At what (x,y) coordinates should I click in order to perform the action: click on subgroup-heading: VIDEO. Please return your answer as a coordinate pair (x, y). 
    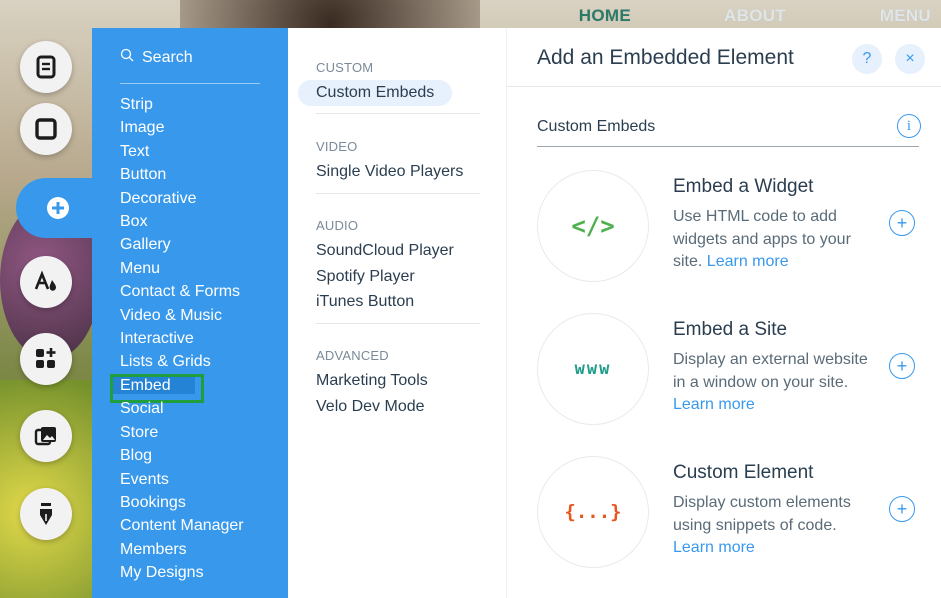
    Looking at the image, I should click on (337, 146).